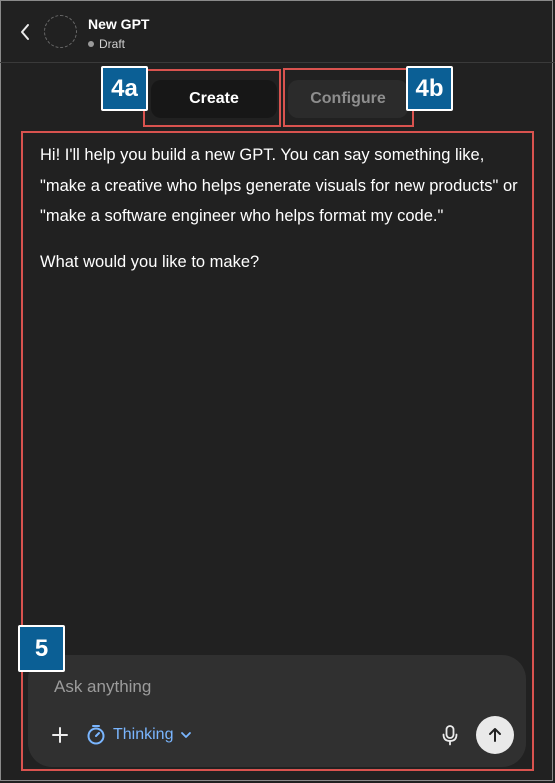 The image size is (555, 783). I want to click on back-button, so click(25, 32).